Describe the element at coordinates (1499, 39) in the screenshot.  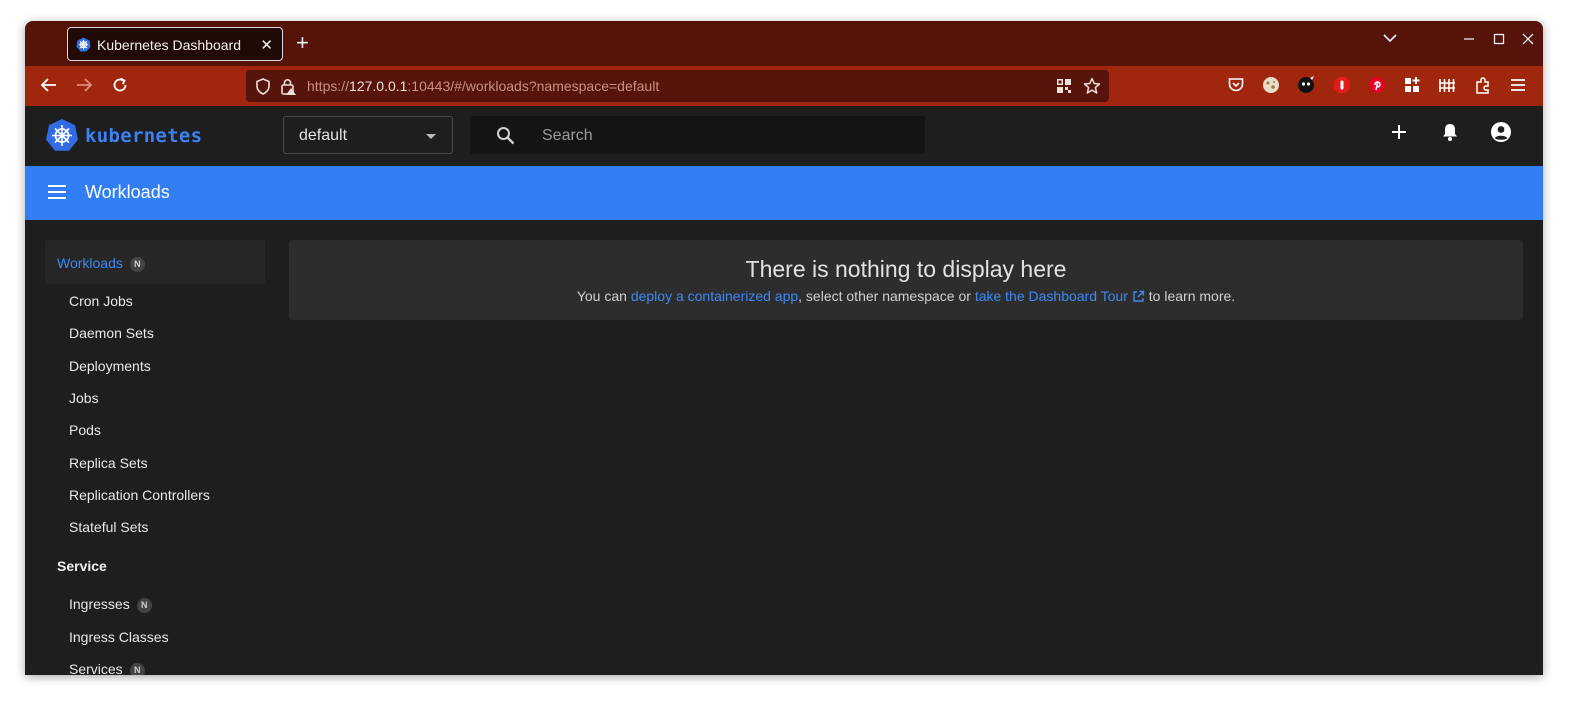
I see `maximize-icon` at that location.